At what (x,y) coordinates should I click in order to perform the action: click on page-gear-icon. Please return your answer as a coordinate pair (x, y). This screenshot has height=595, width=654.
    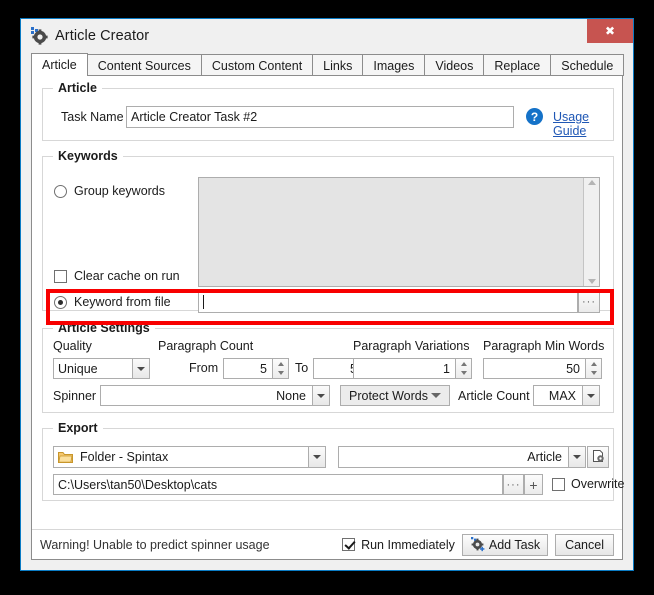
    Looking at the image, I should click on (598, 457).